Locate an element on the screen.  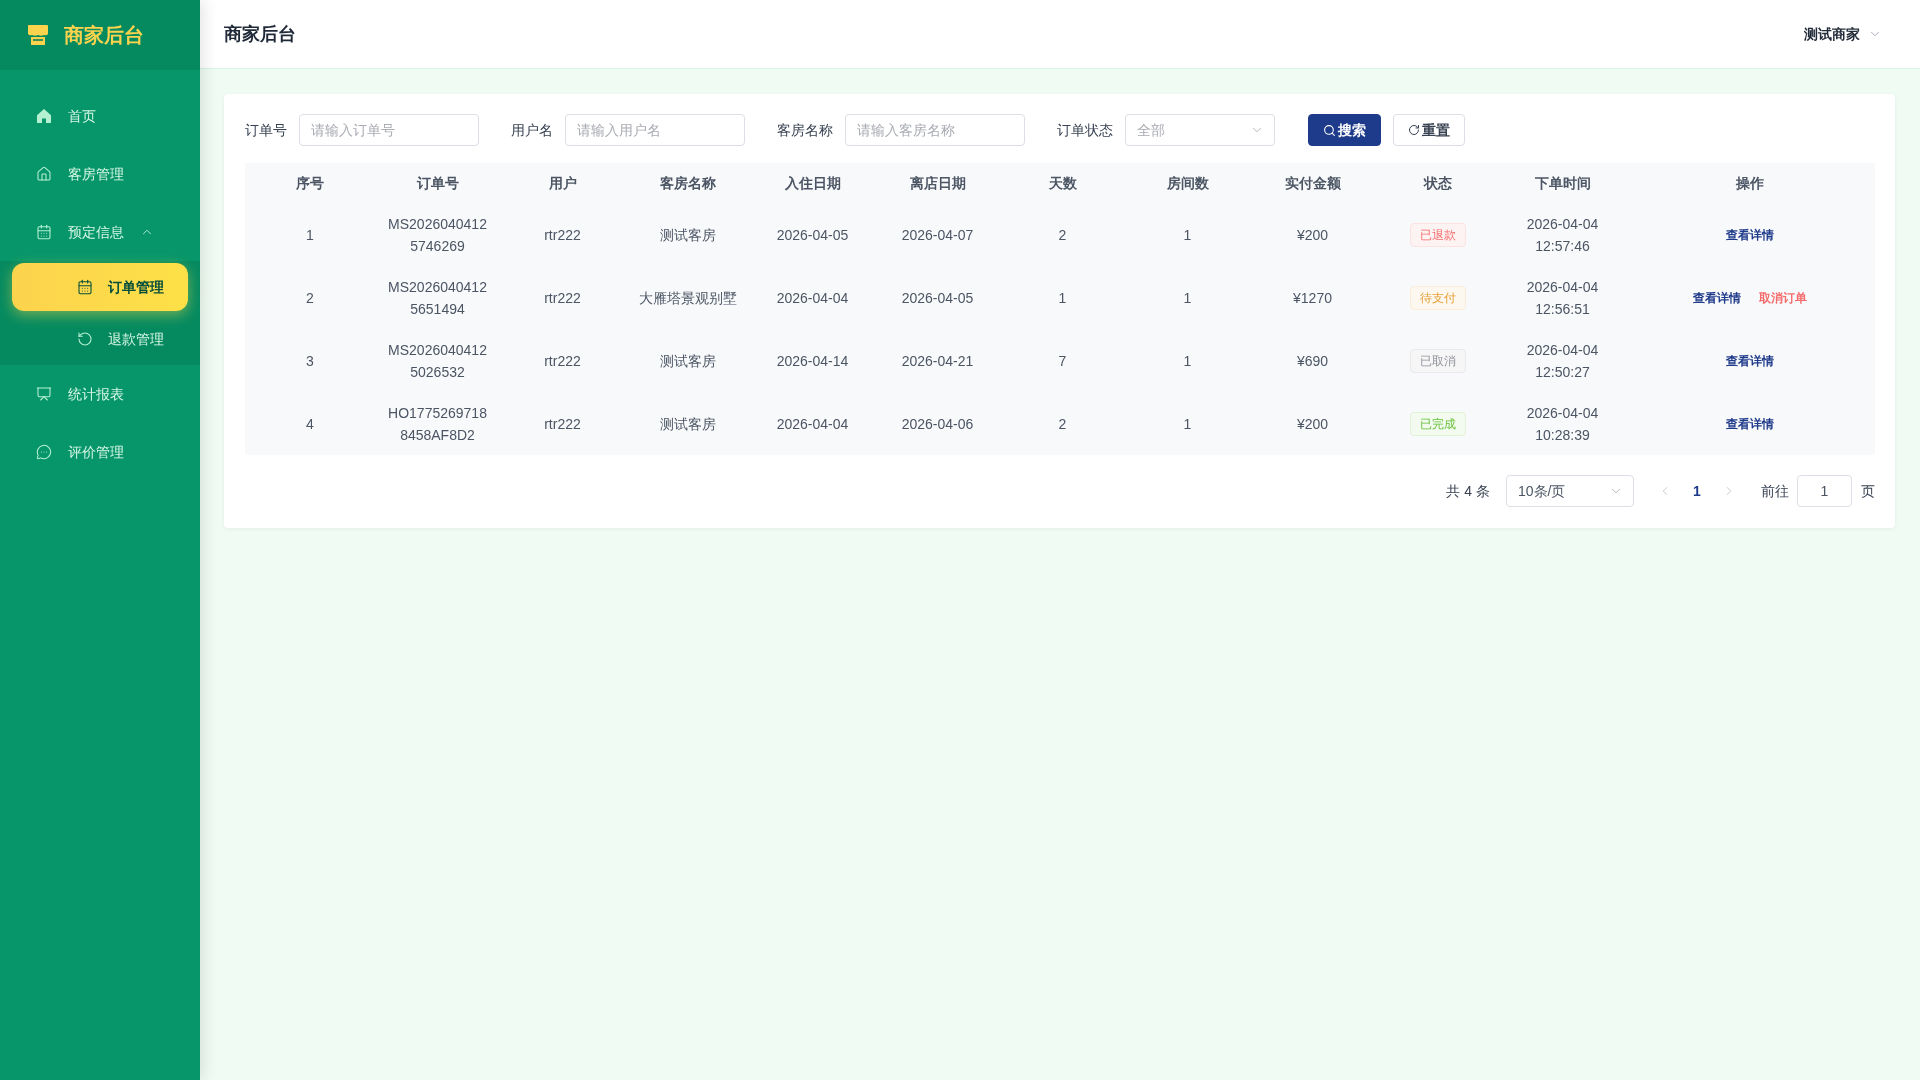
table-cell: 2026-04-07 is located at coordinates (937, 234).